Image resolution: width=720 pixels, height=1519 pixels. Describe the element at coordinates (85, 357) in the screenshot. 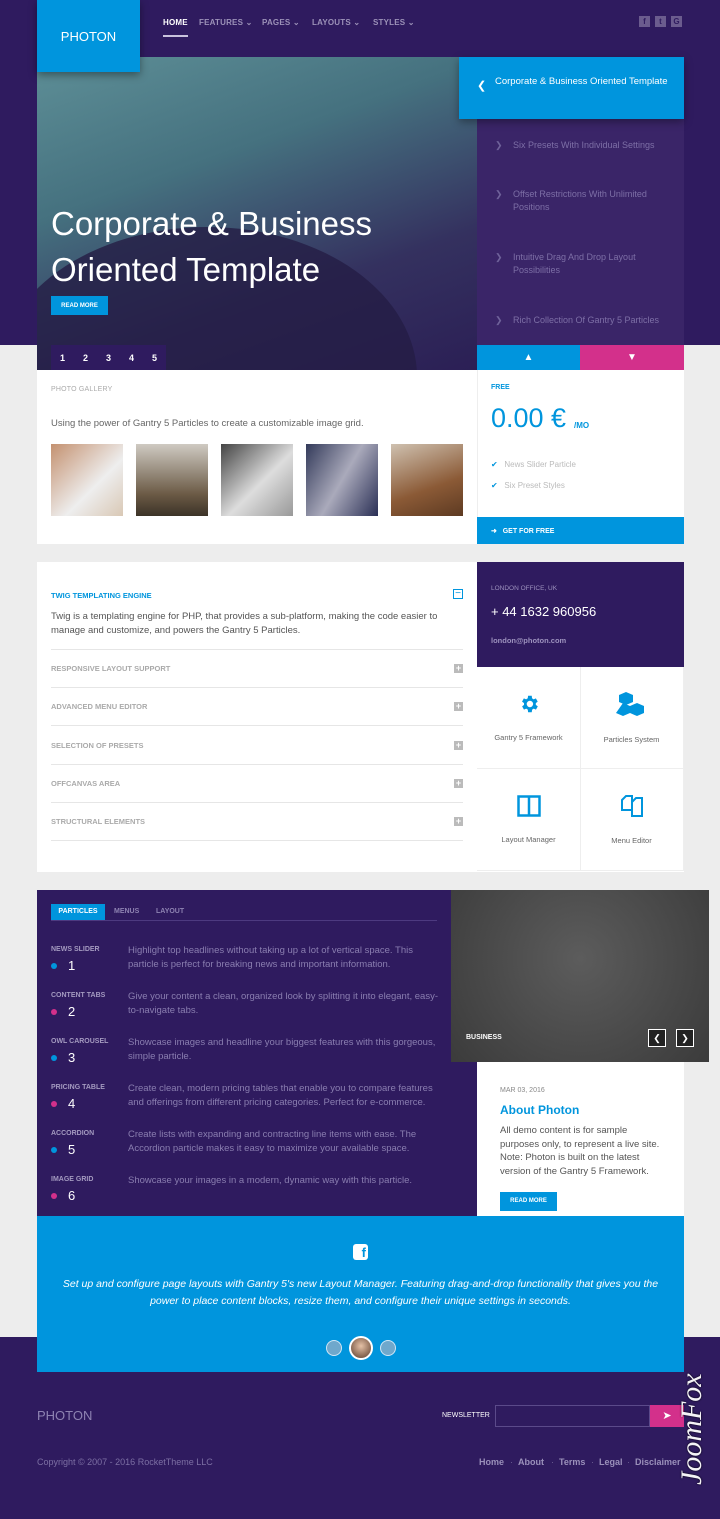

I see `page-2: 2` at that location.